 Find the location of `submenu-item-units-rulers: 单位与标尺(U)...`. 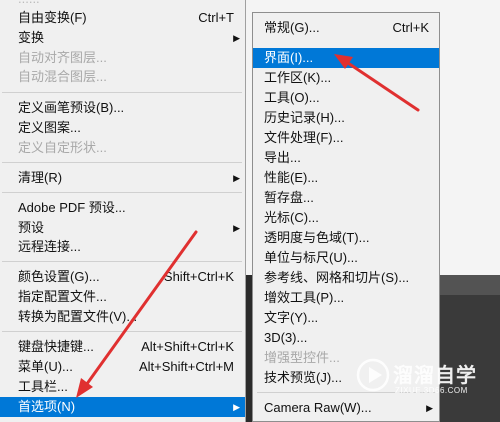

submenu-item-units-rulers: 单位与标尺(U)... is located at coordinates (346, 258).